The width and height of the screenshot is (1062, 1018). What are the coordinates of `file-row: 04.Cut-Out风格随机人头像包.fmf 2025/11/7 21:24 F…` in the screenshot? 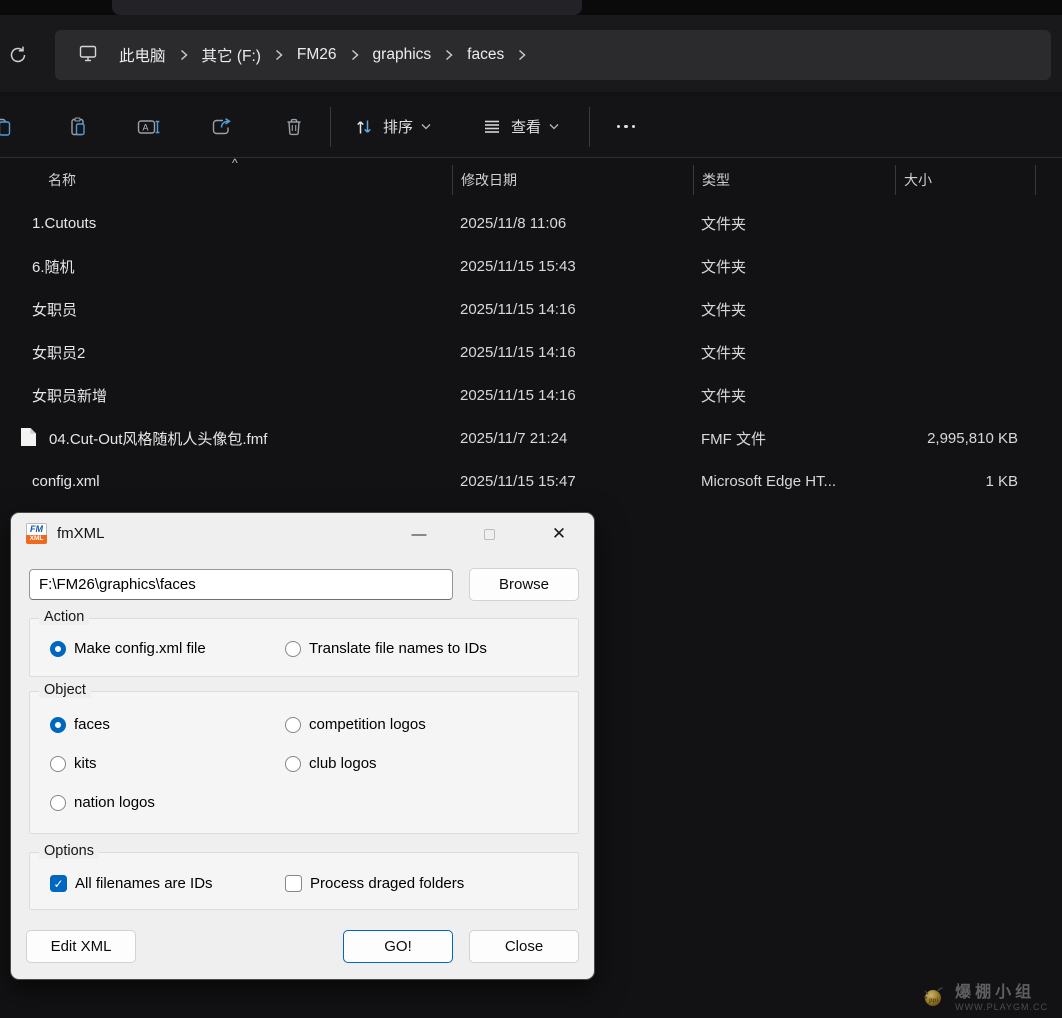 It's located at (531, 438).